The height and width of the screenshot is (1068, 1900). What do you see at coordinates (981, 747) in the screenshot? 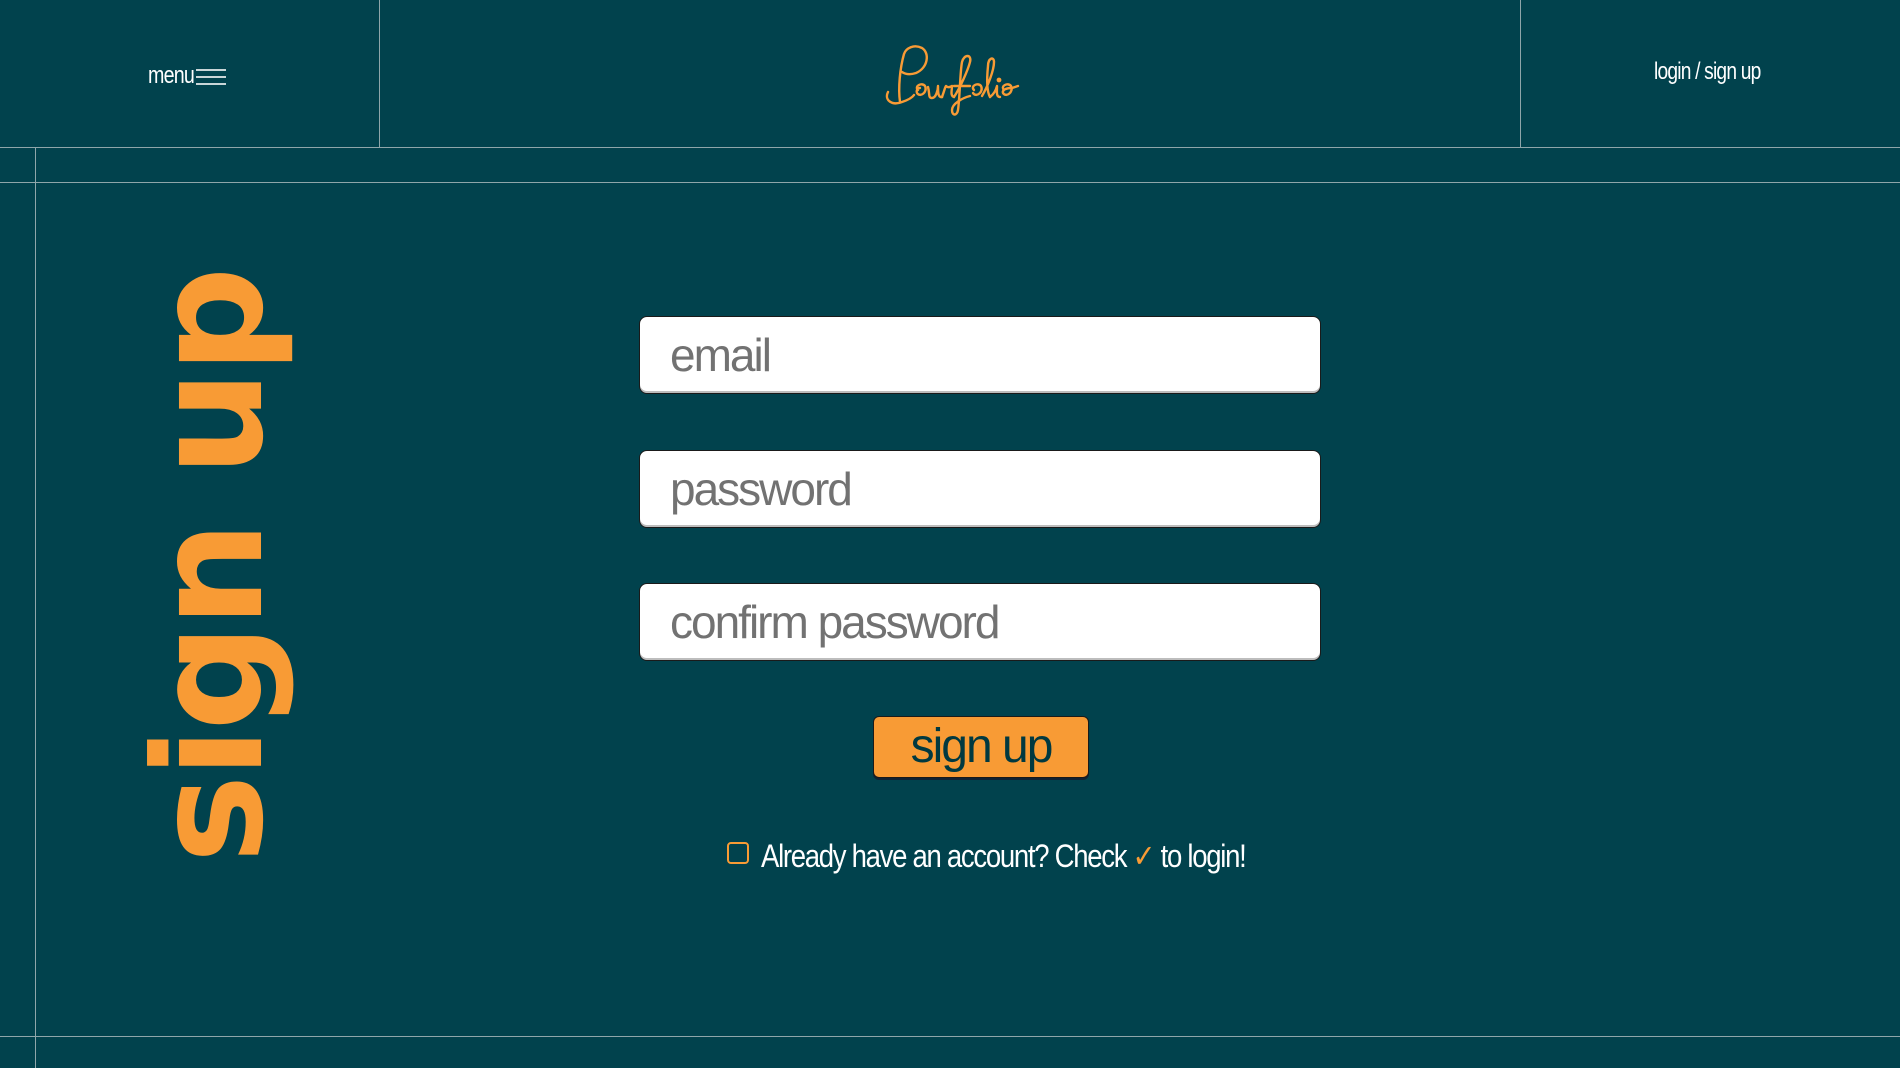
I see `sign-up-button: sign up` at bounding box center [981, 747].